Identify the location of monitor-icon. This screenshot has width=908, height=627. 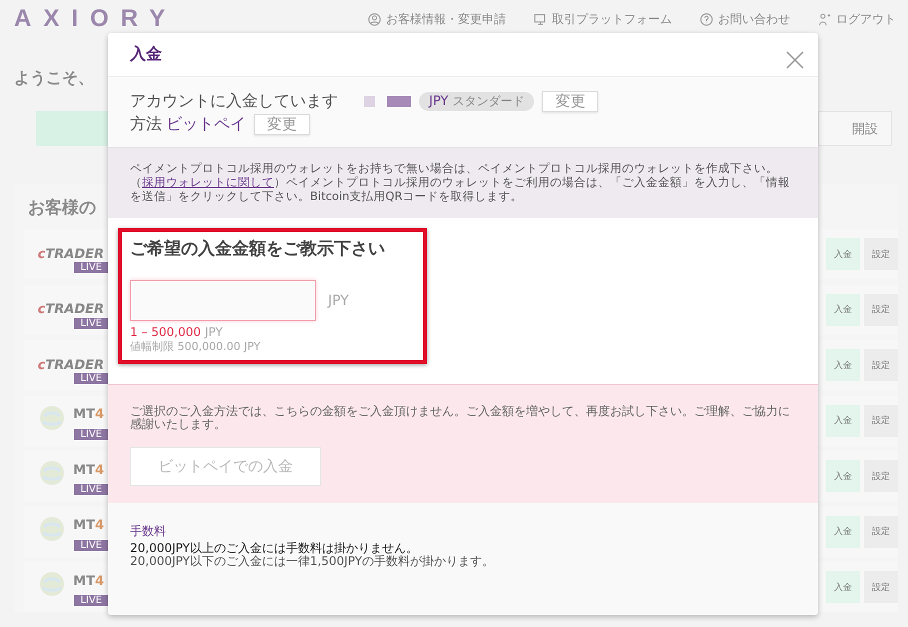
(540, 19).